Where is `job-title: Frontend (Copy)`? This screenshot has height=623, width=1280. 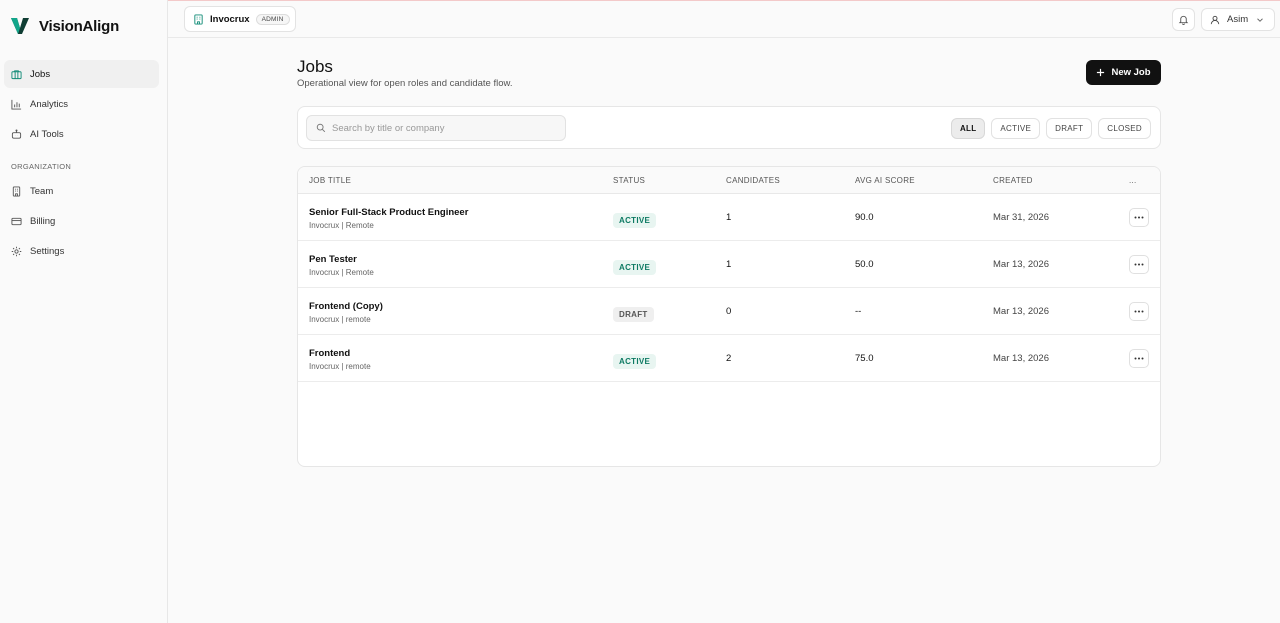
job-title: Frontend (Copy) is located at coordinates (346, 306).